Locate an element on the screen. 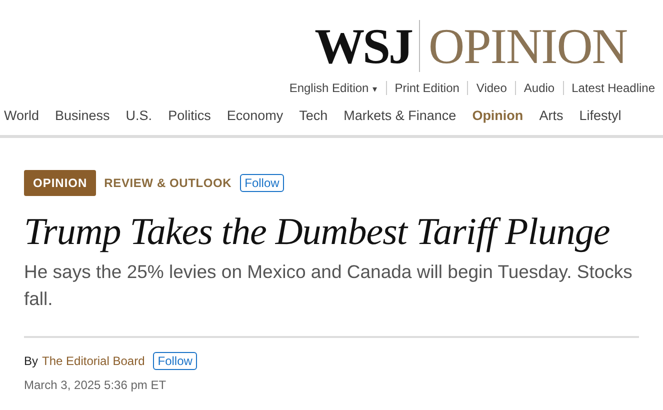  nav-tab: Lifestyl is located at coordinates (600, 116).